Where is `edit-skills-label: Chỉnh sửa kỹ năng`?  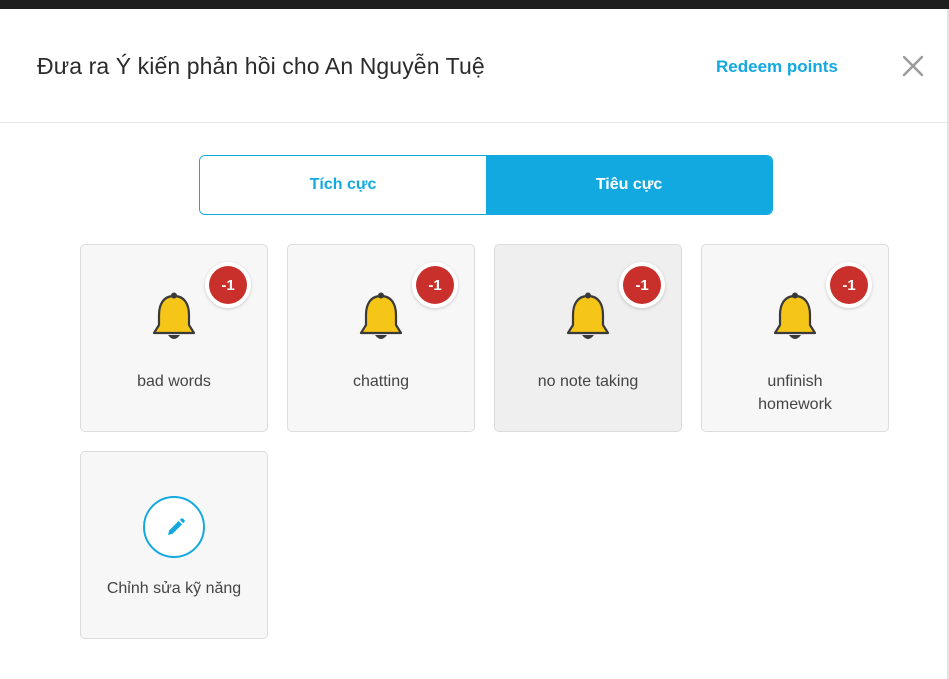
edit-skills-label: Chỉnh sửa kỹ năng is located at coordinates (174, 588).